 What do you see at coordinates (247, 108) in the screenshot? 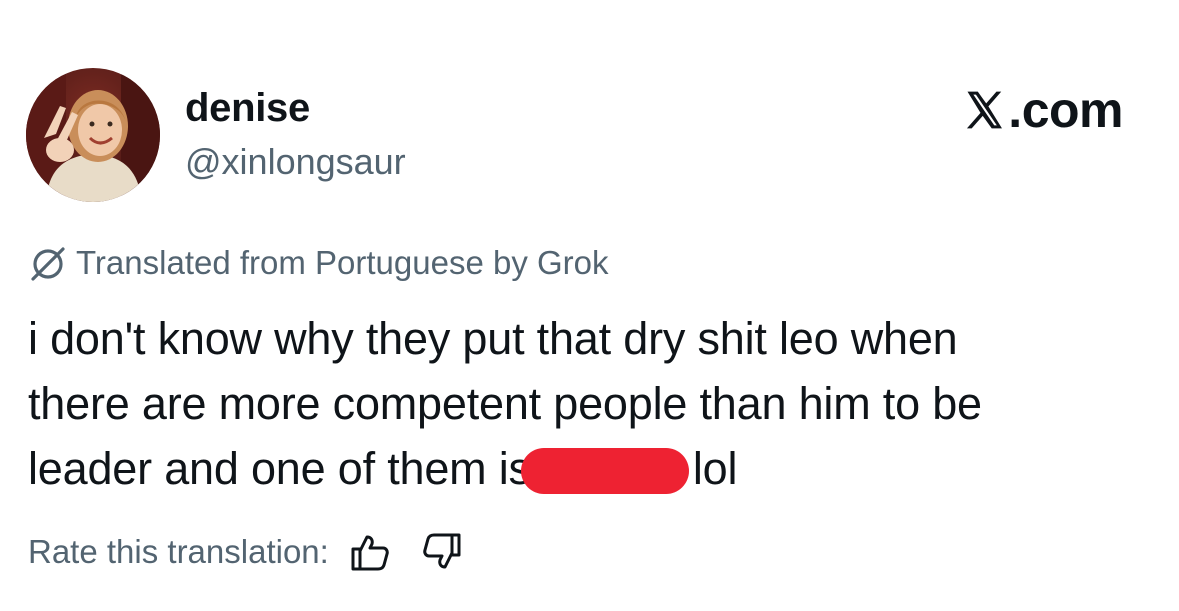
I see `display-name: denise` at bounding box center [247, 108].